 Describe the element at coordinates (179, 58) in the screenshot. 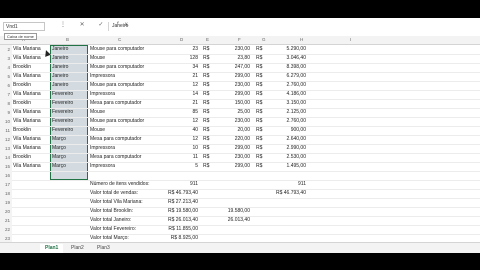

I see `cell-d: 128` at that location.